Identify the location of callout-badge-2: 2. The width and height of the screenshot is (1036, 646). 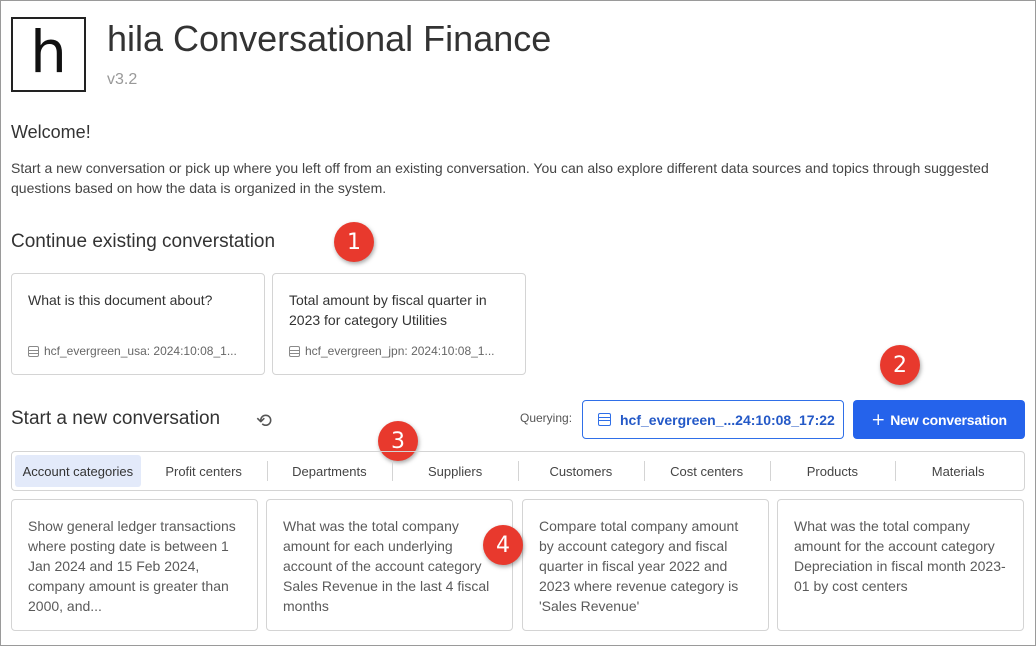
(900, 365).